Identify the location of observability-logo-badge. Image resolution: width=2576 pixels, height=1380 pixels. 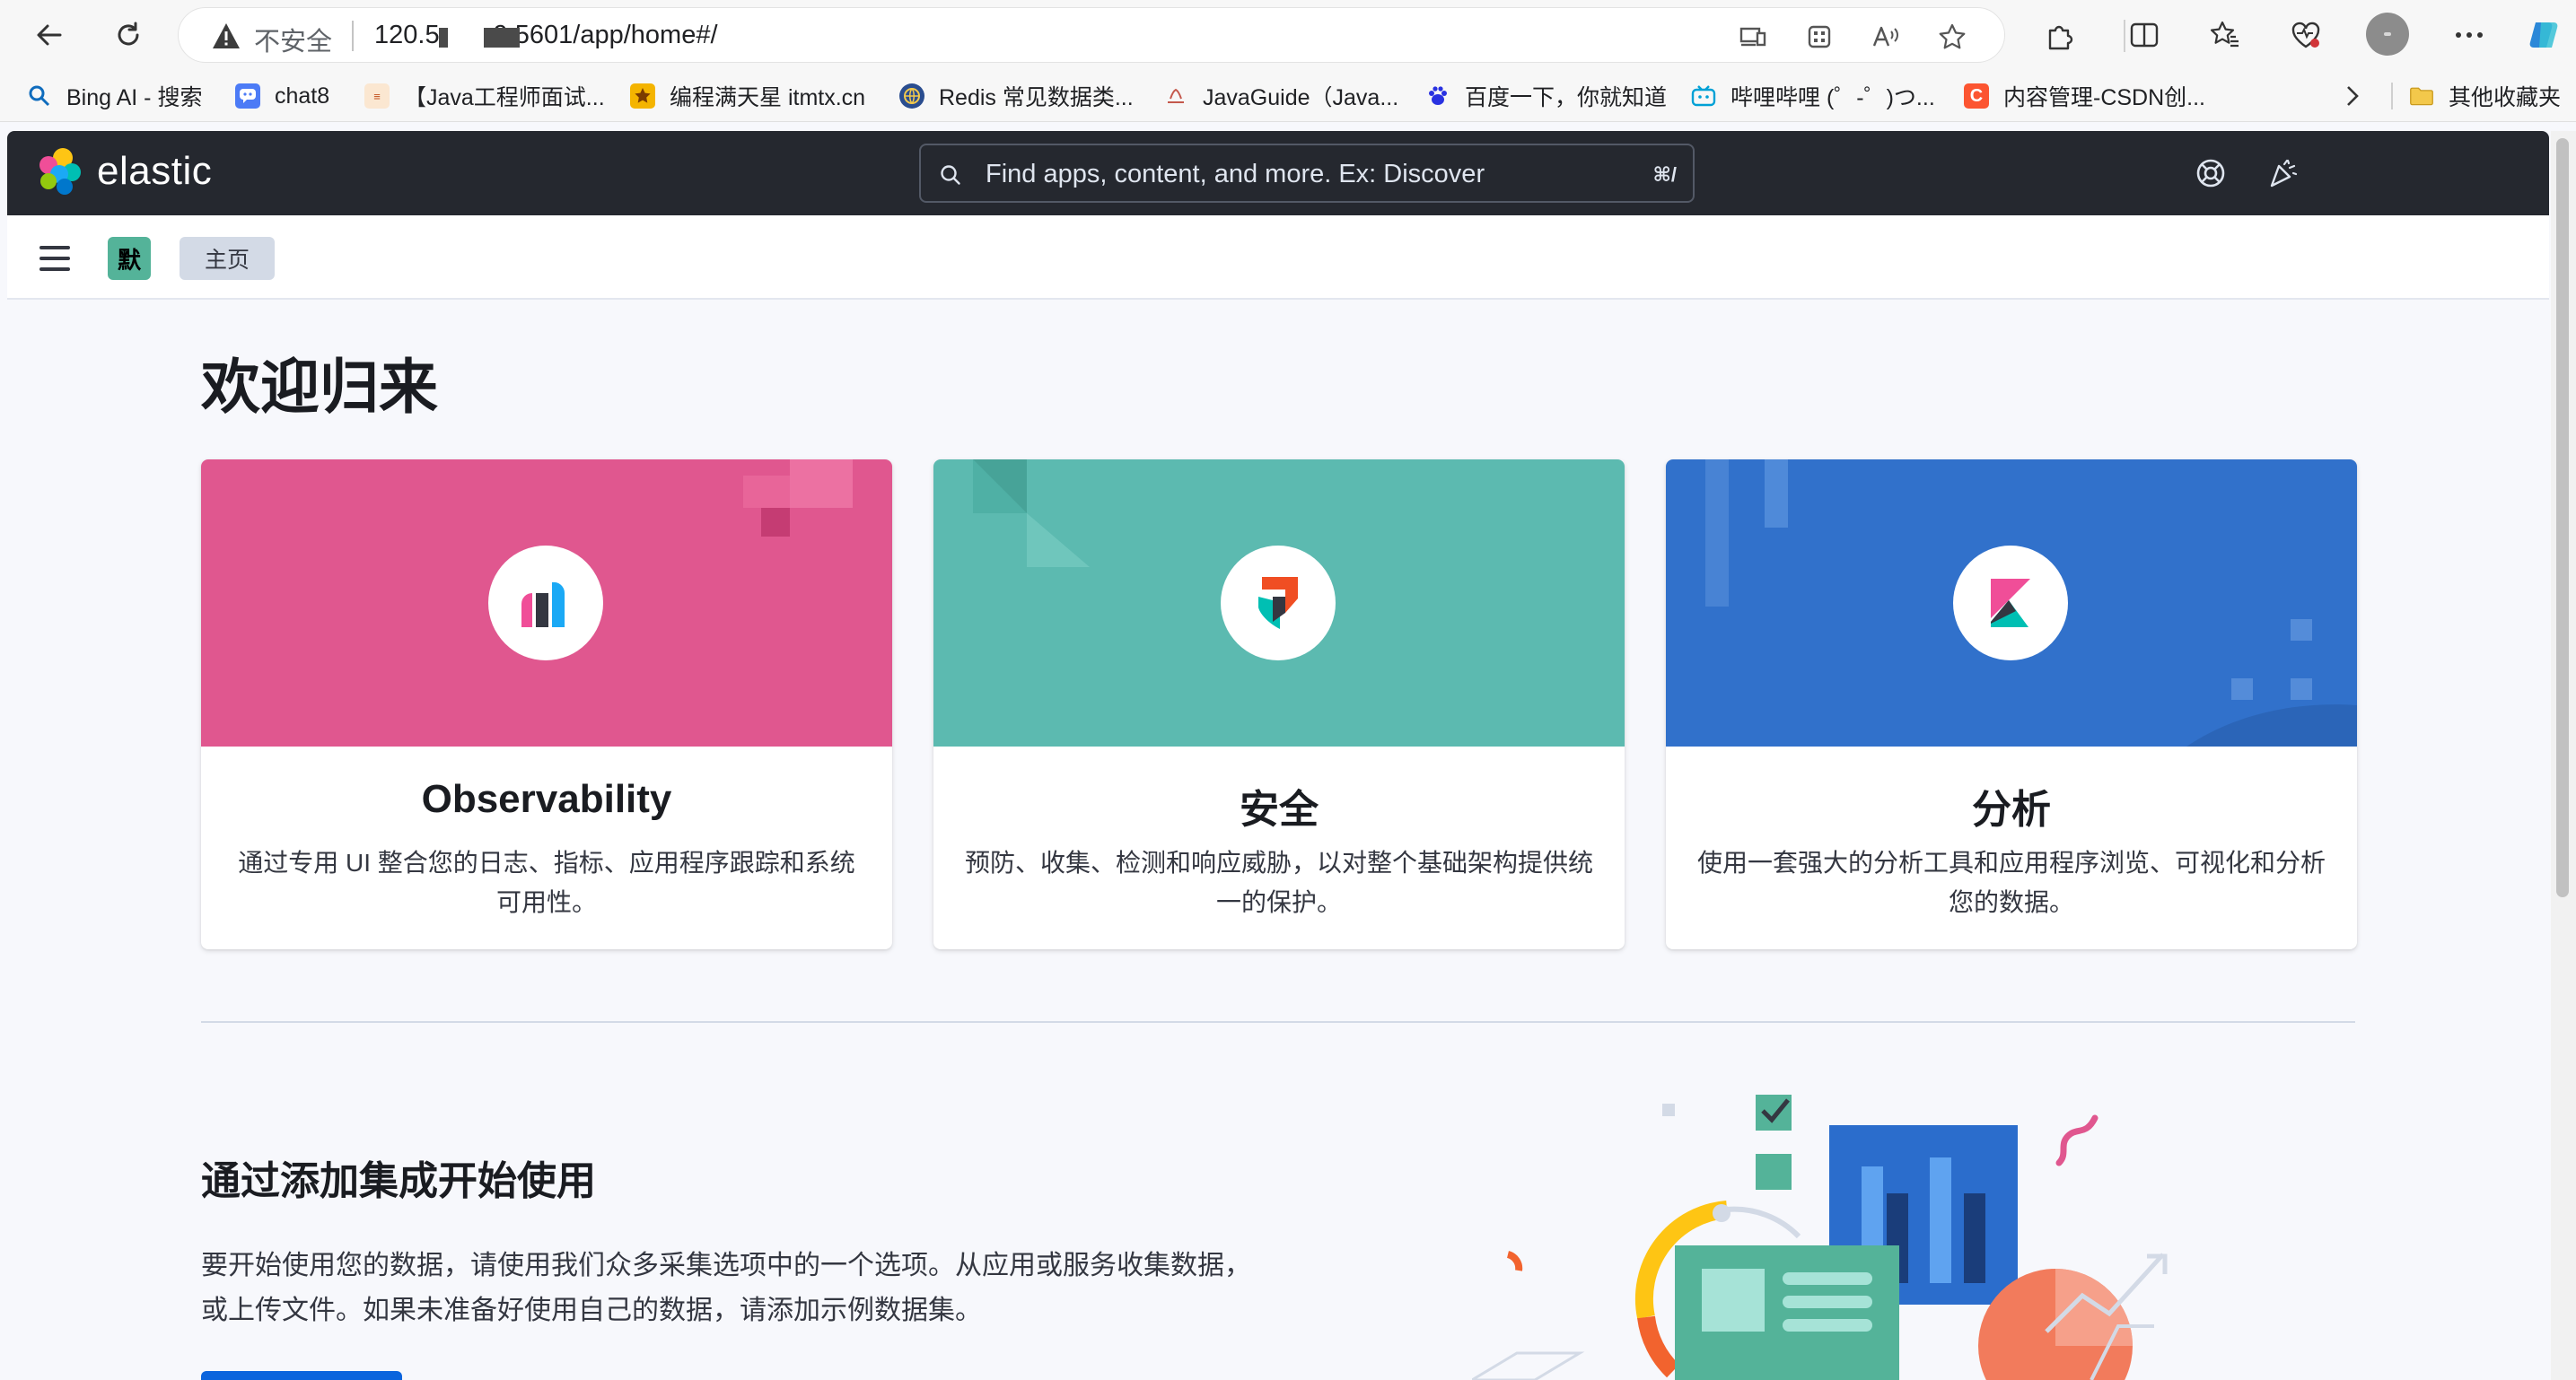
(545, 603).